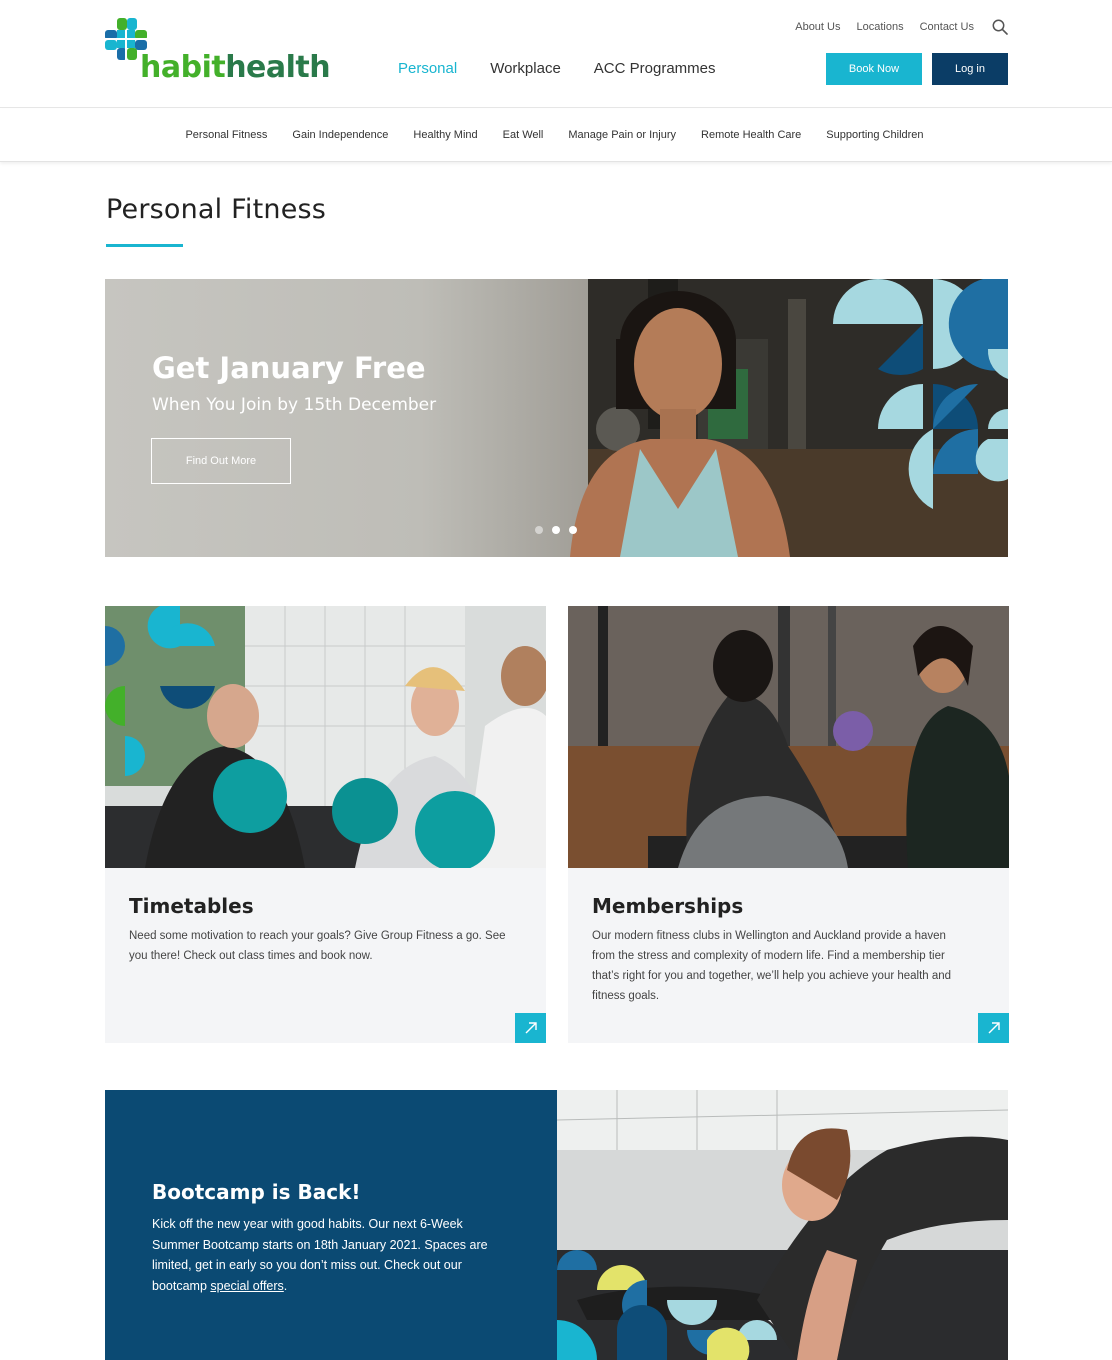 This screenshot has width=1112, height=1360. What do you see at coordinates (216, 209) in the screenshot?
I see `page-title: Personal Fitness` at bounding box center [216, 209].